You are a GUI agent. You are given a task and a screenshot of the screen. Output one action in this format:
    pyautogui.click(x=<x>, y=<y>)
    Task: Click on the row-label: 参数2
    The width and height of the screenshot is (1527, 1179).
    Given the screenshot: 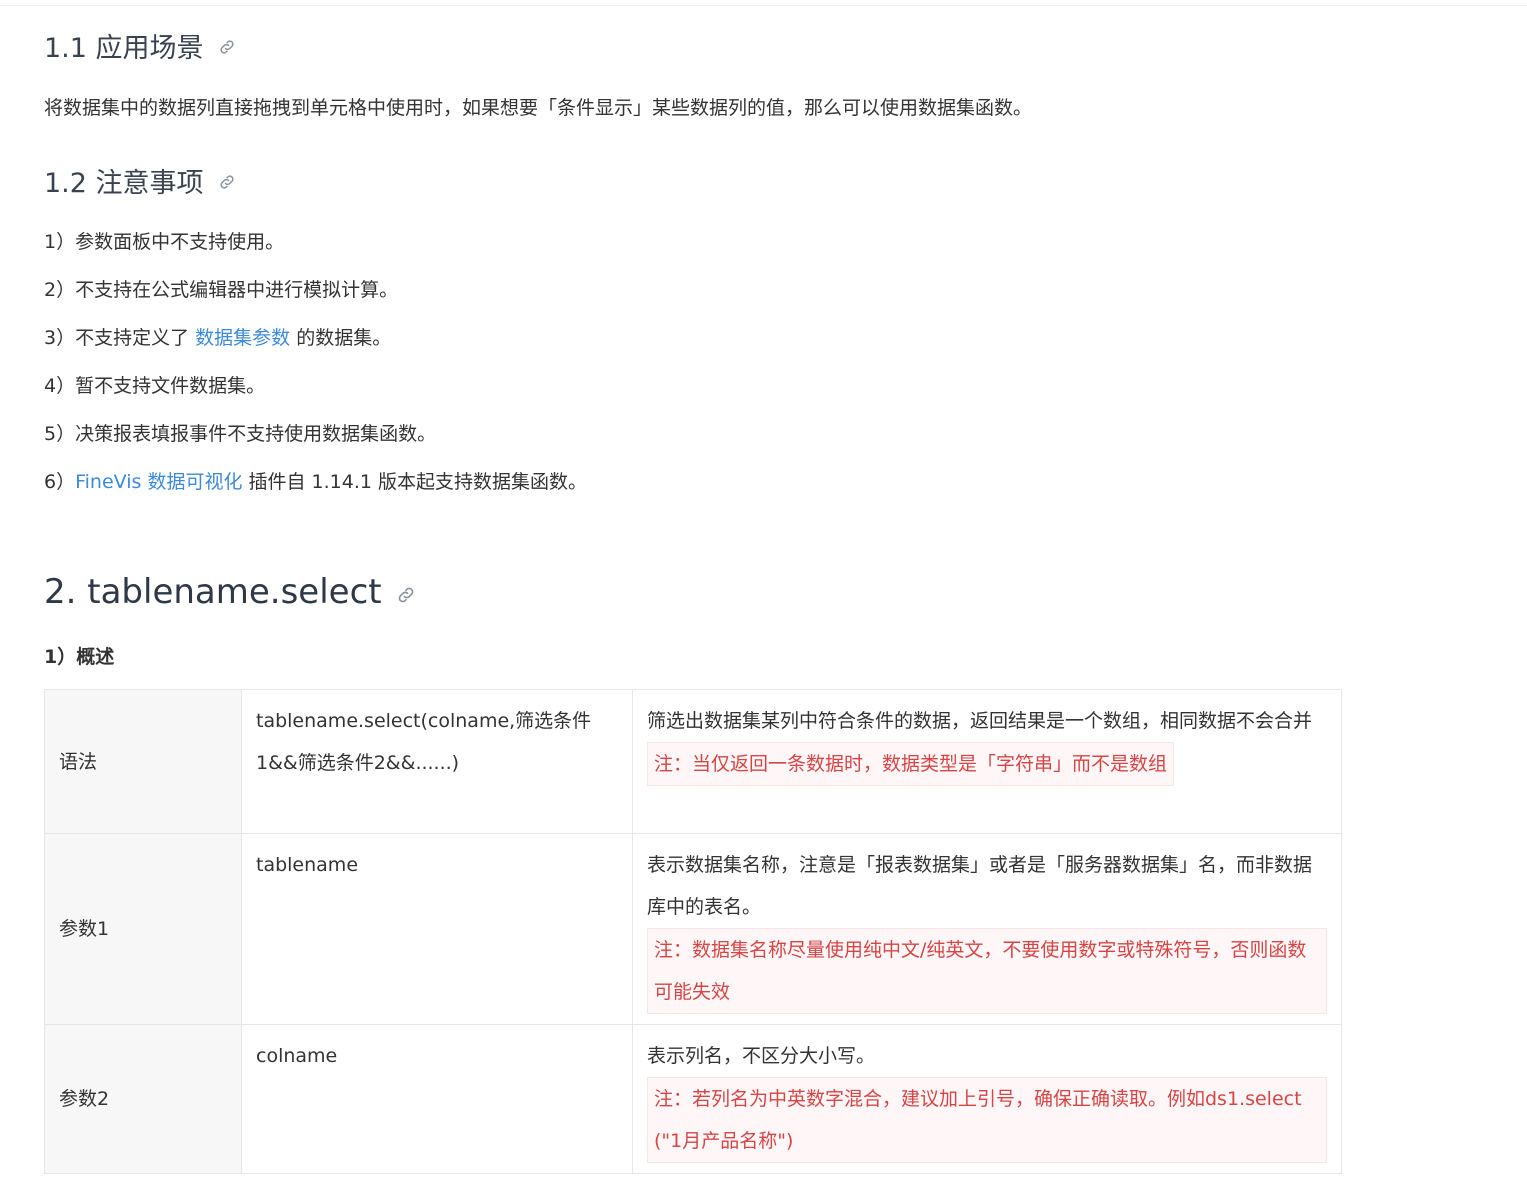 What is the action you would take?
    pyautogui.click(x=143, y=1099)
    